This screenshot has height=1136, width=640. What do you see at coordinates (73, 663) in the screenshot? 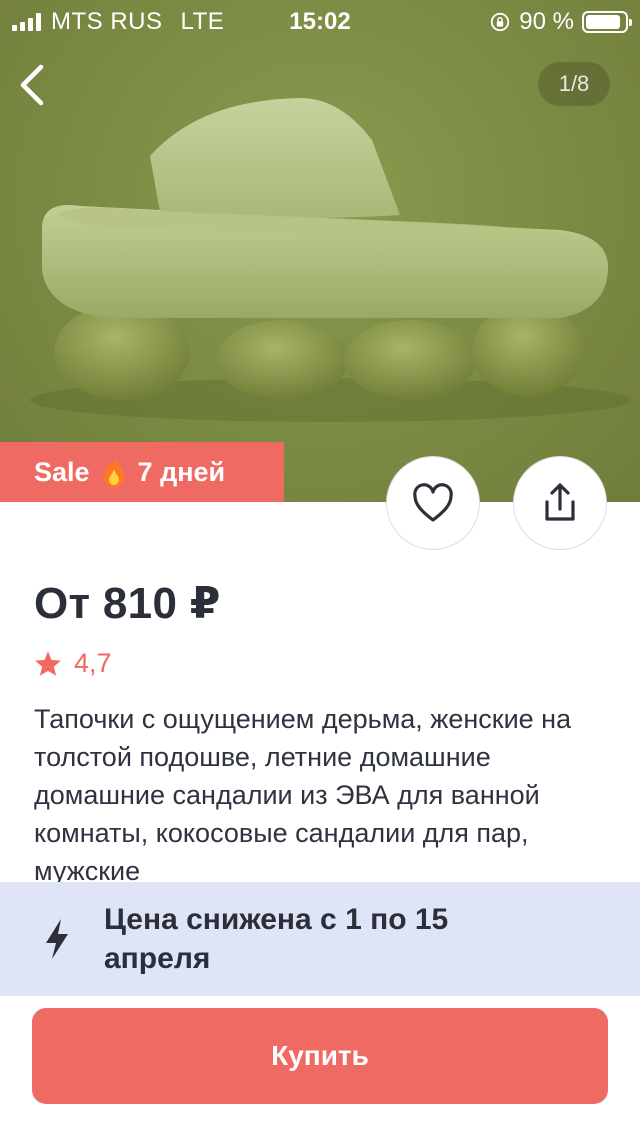
I see `product-rating: 4,7` at bounding box center [73, 663].